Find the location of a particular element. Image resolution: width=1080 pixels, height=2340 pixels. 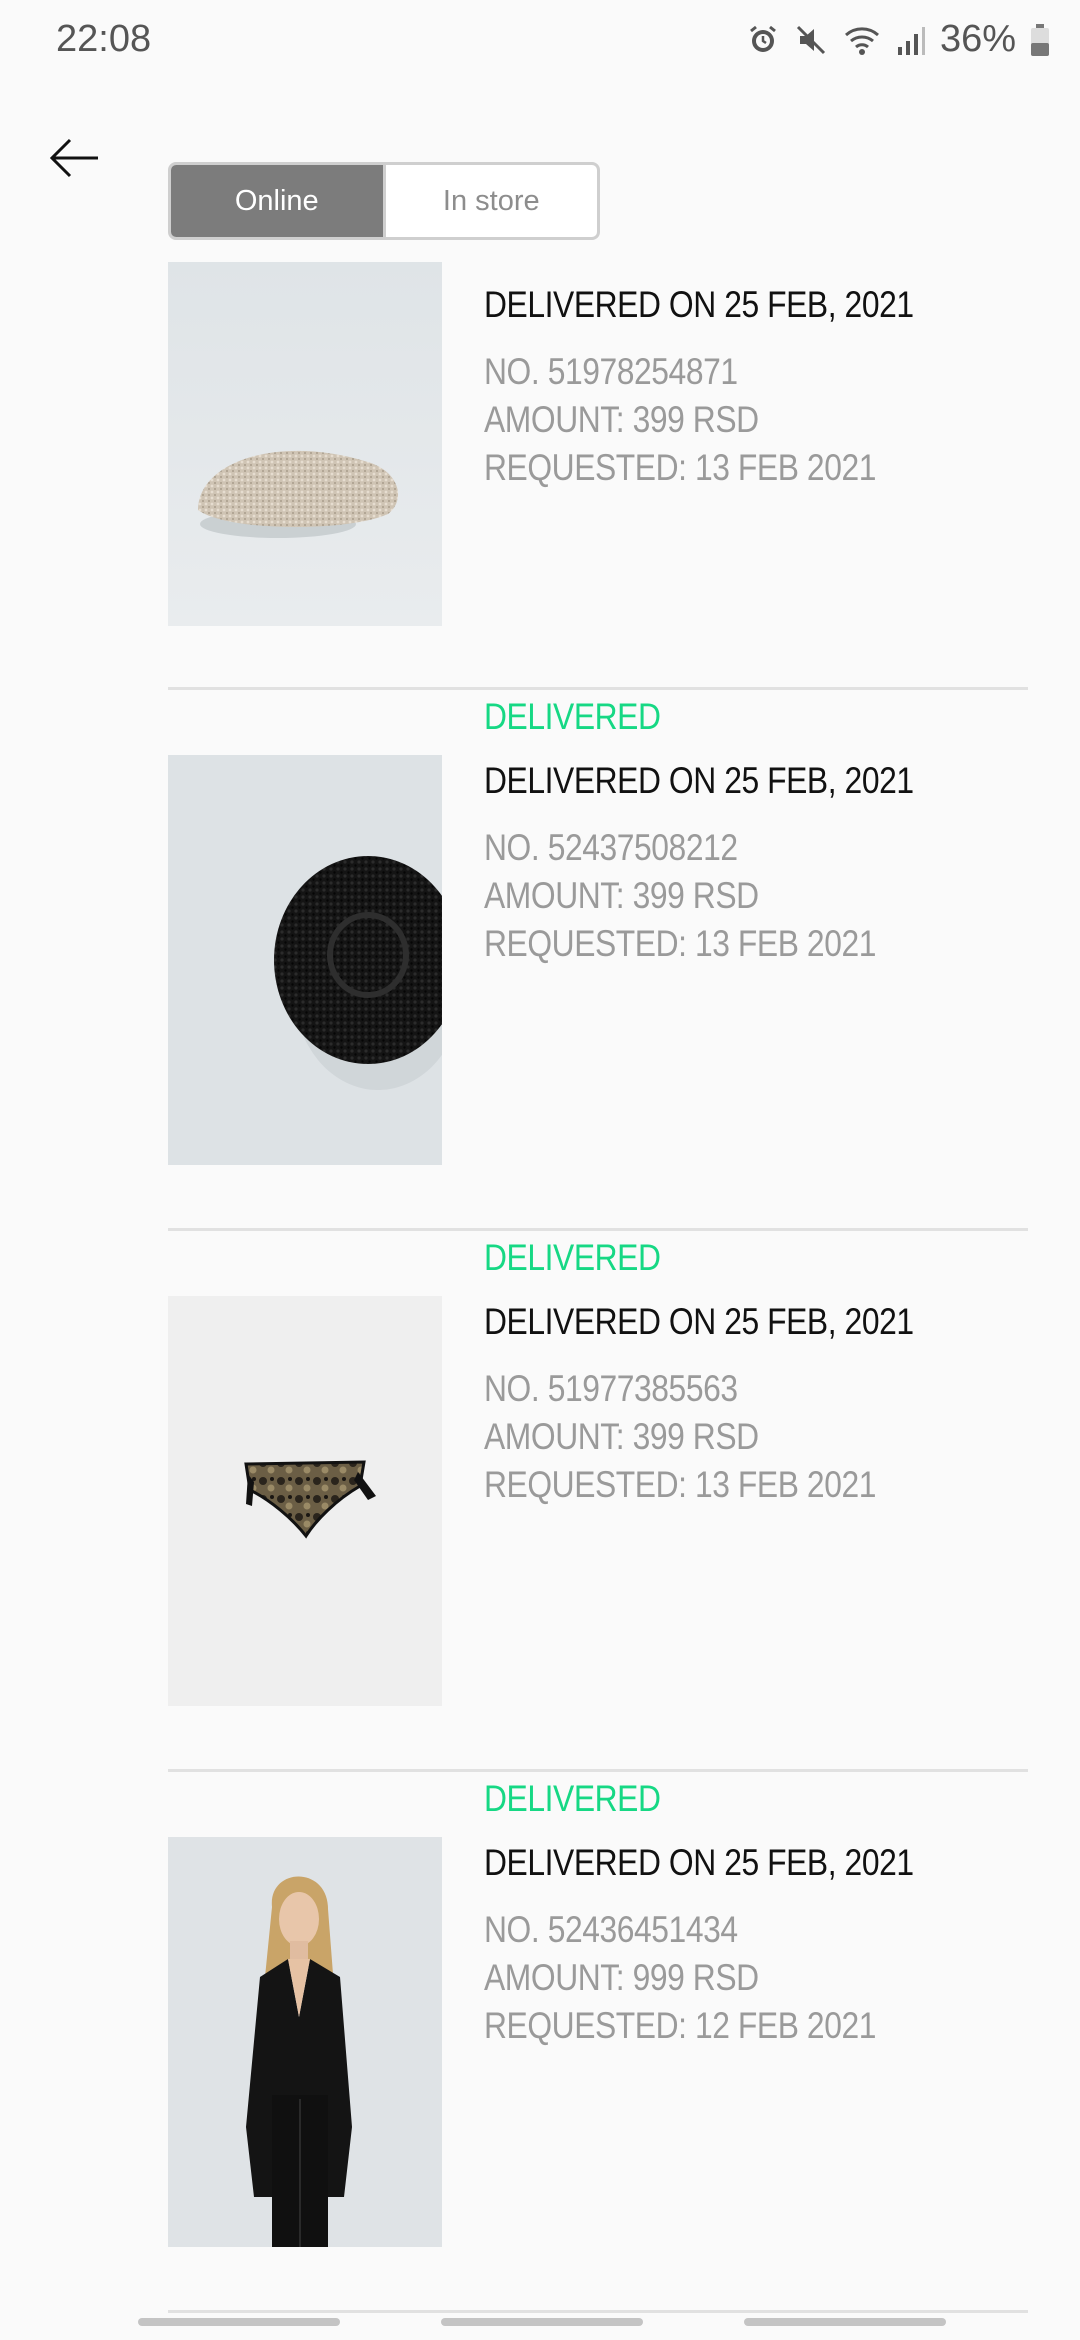

back-button is located at coordinates (74, 158).